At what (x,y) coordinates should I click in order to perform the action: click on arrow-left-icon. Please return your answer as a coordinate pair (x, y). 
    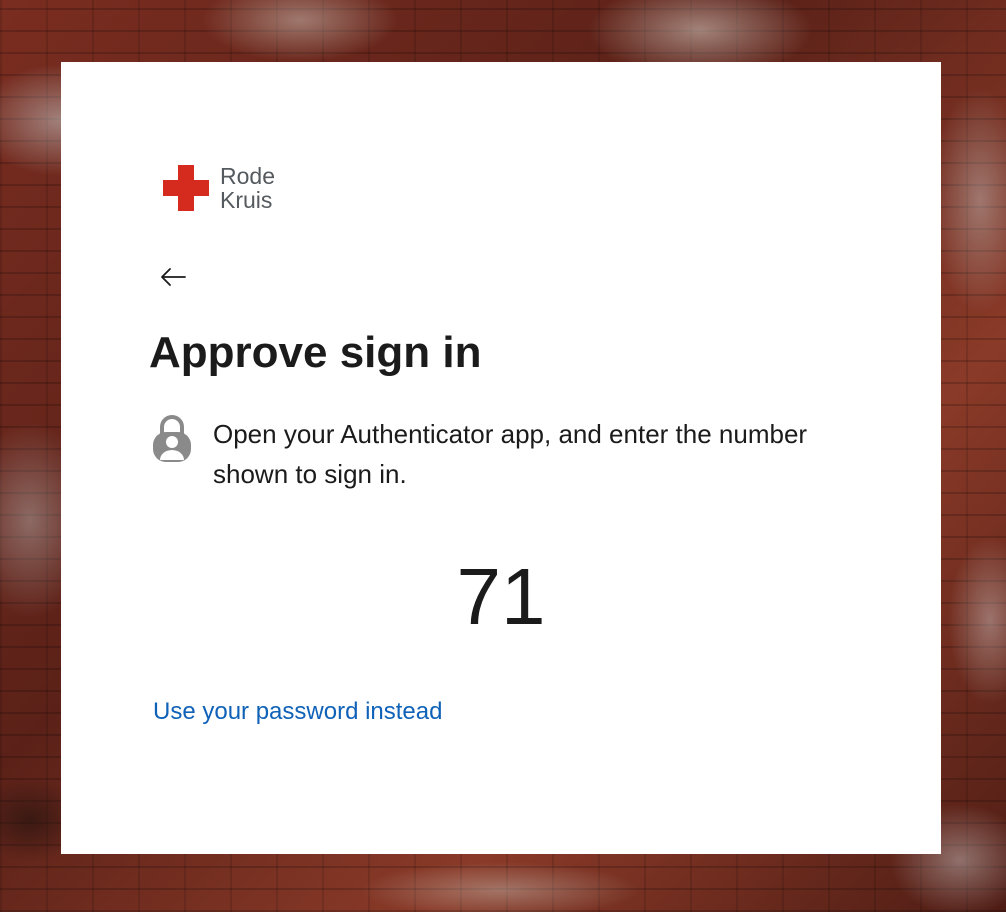
    Looking at the image, I should click on (173, 277).